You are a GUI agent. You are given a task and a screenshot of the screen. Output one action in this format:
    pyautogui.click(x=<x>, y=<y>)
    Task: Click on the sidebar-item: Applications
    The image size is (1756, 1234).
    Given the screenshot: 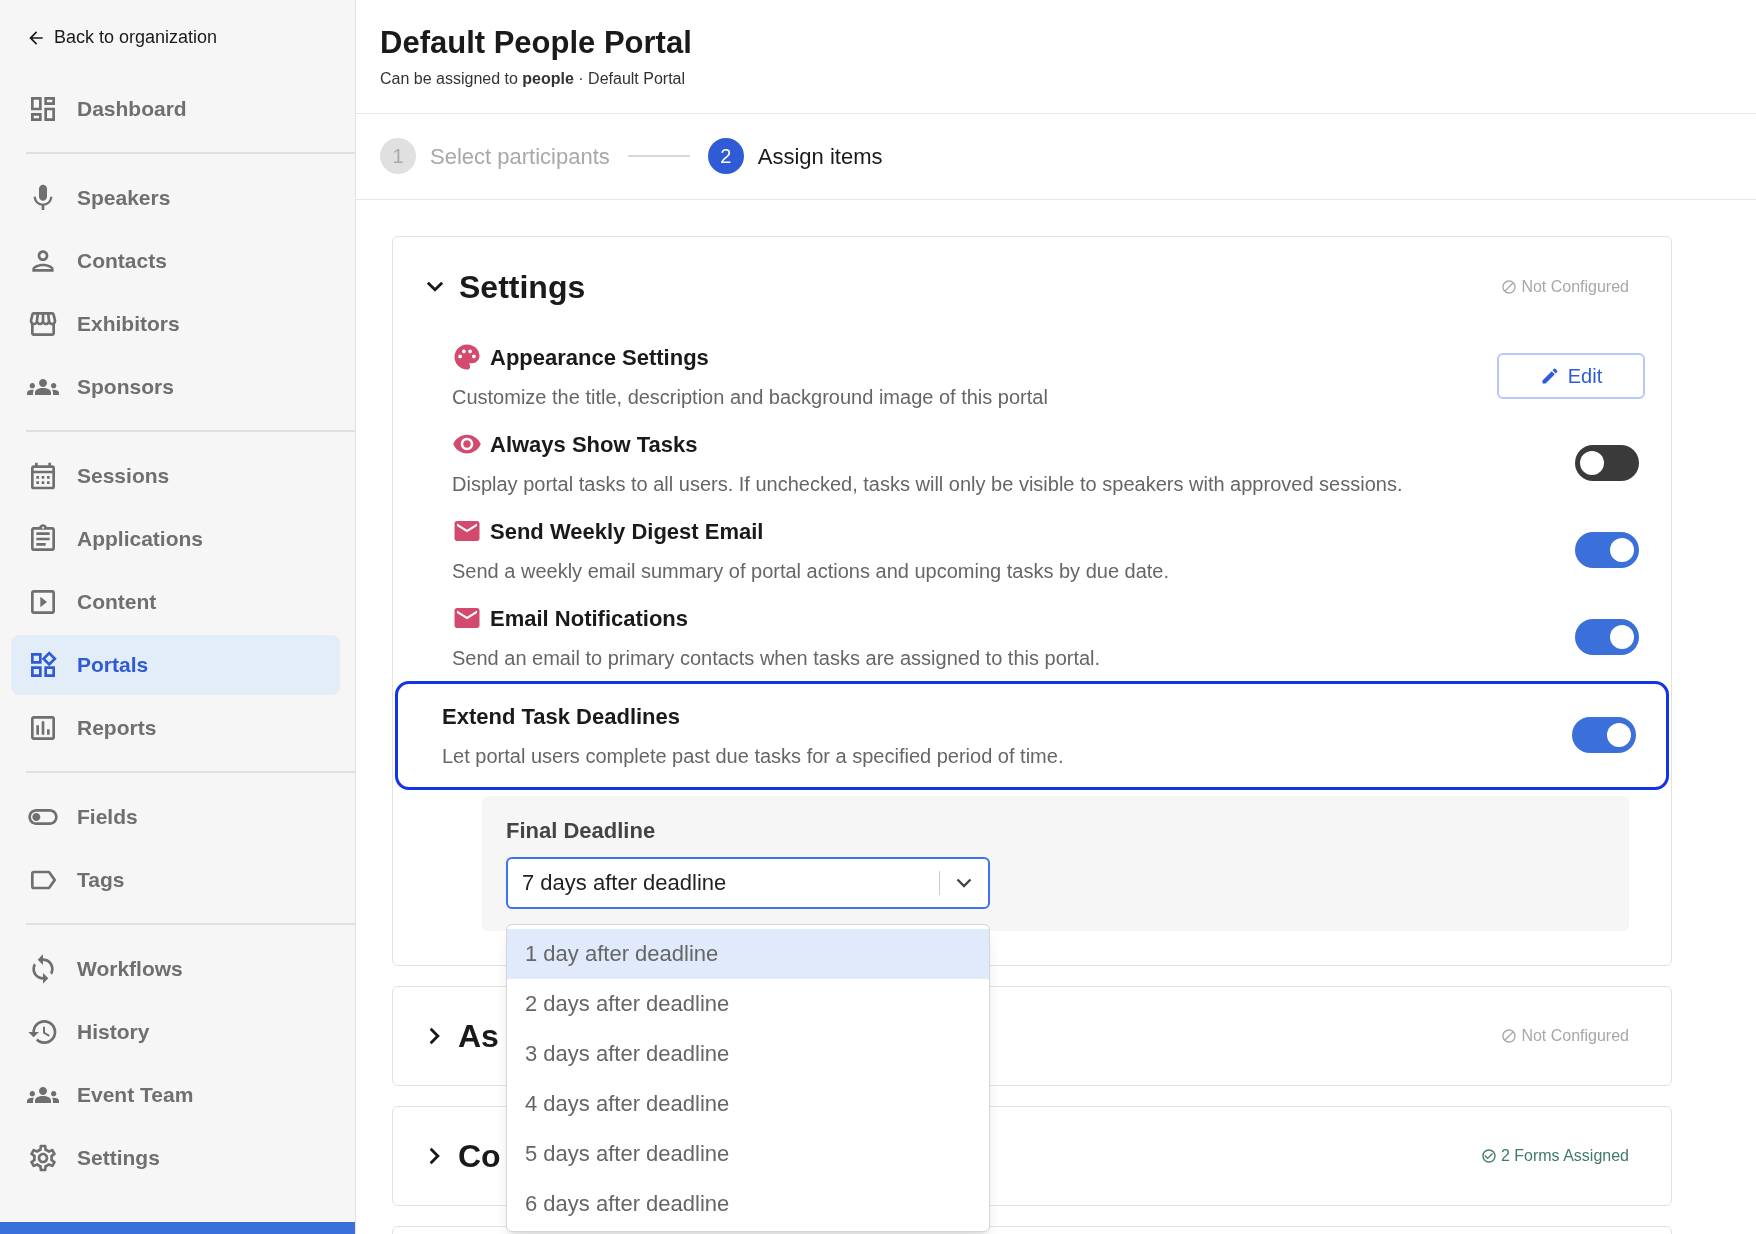 What is the action you would take?
    pyautogui.click(x=175, y=538)
    